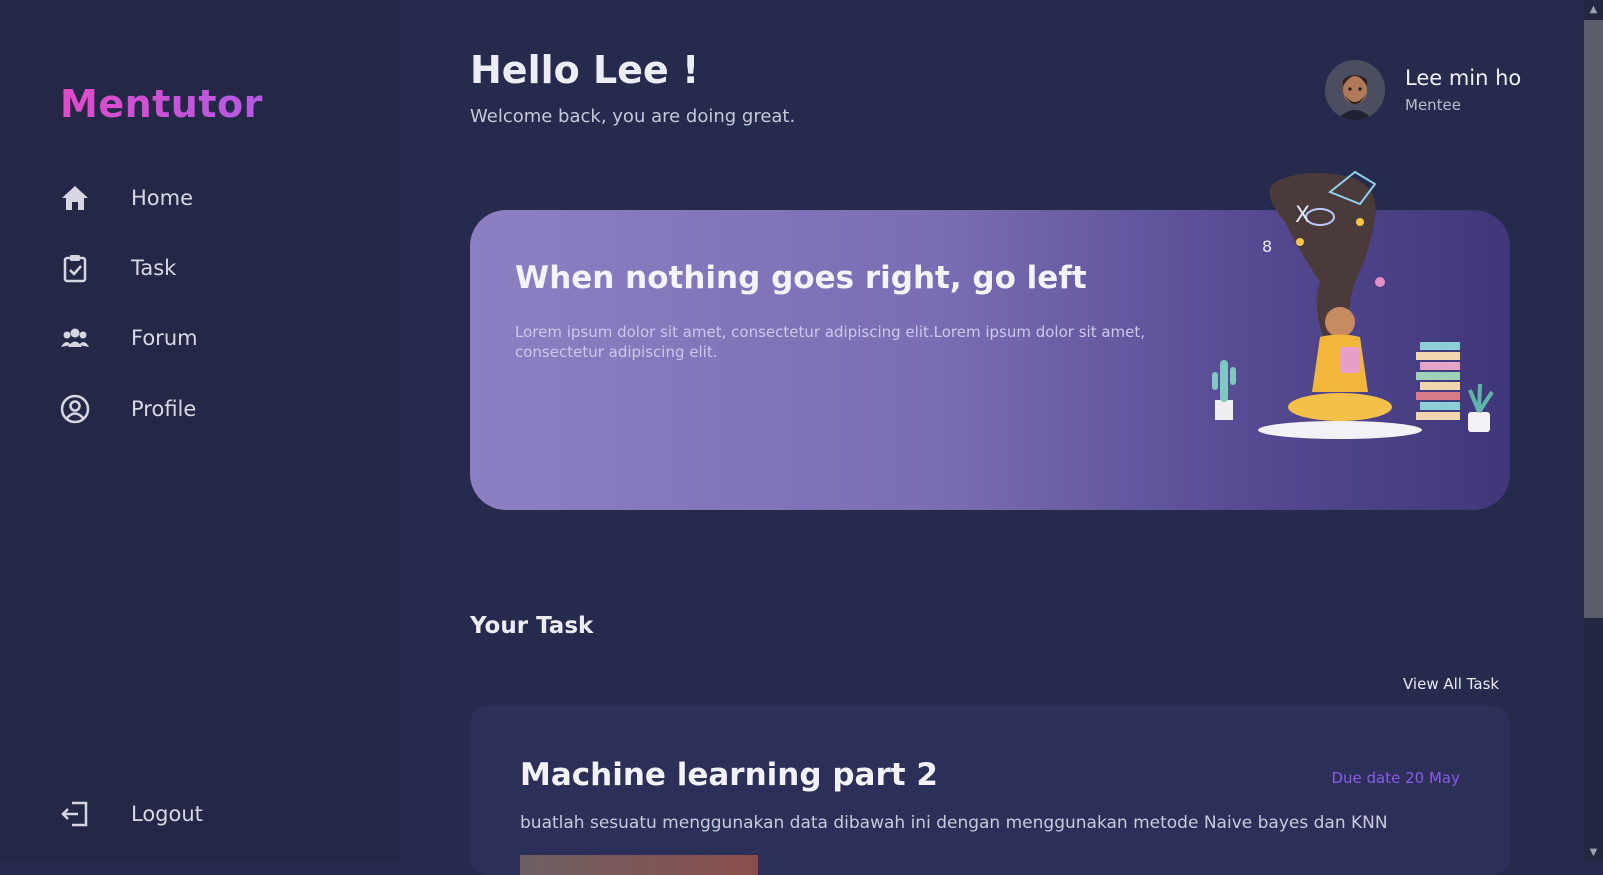  What do you see at coordinates (801, 278) in the screenshot?
I see `banner-title: When nothing goes right, go left` at bounding box center [801, 278].